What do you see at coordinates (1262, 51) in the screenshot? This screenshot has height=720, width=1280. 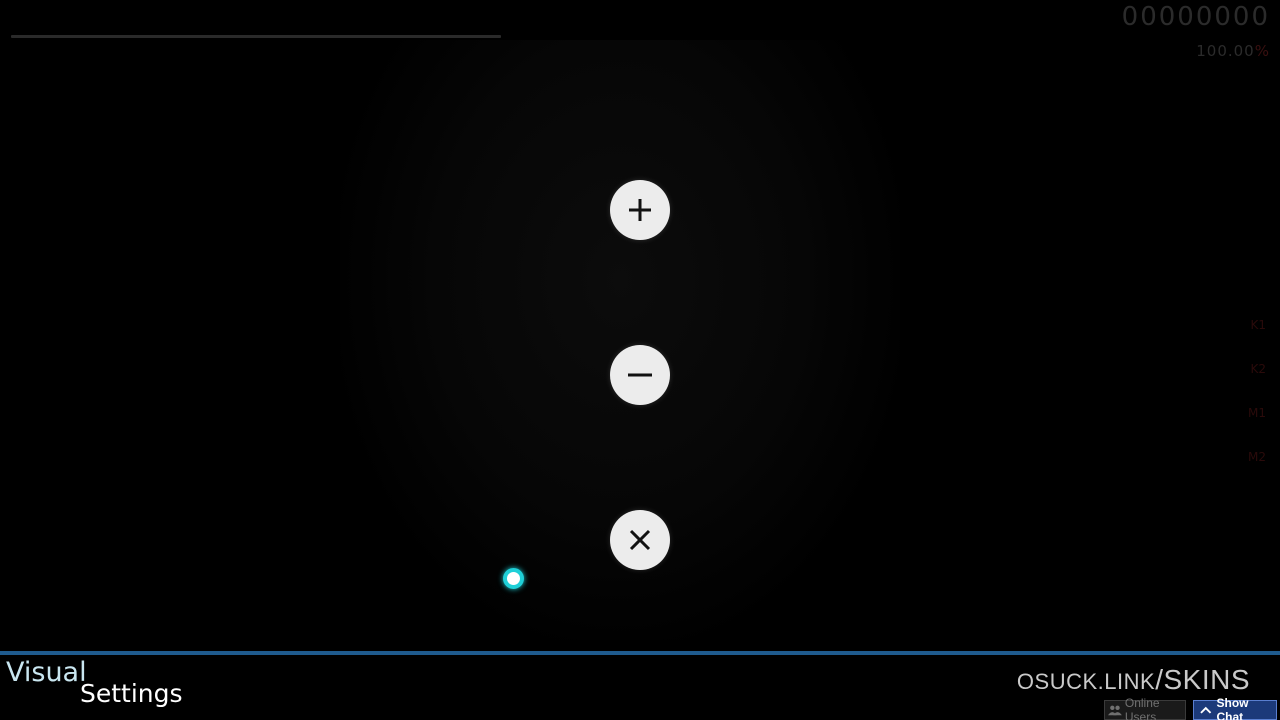 I see `accuracy-percent-sign: %` at bounding box center [1262, 51].